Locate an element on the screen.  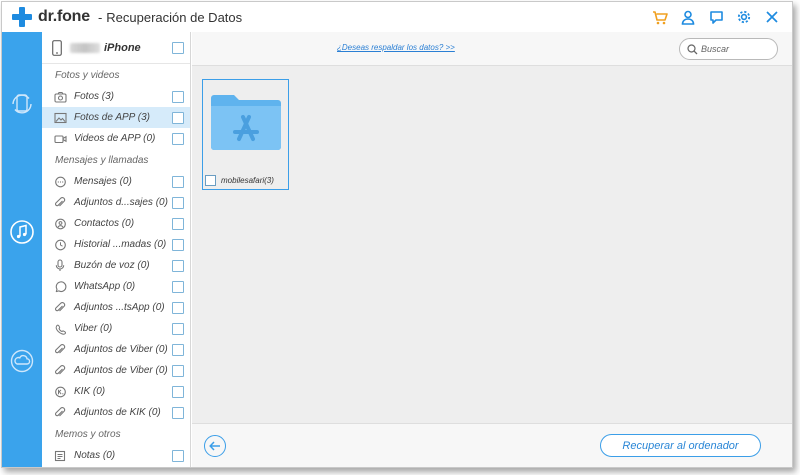
category-header-memos: Memos y otros is located at coordinates (88, 434).